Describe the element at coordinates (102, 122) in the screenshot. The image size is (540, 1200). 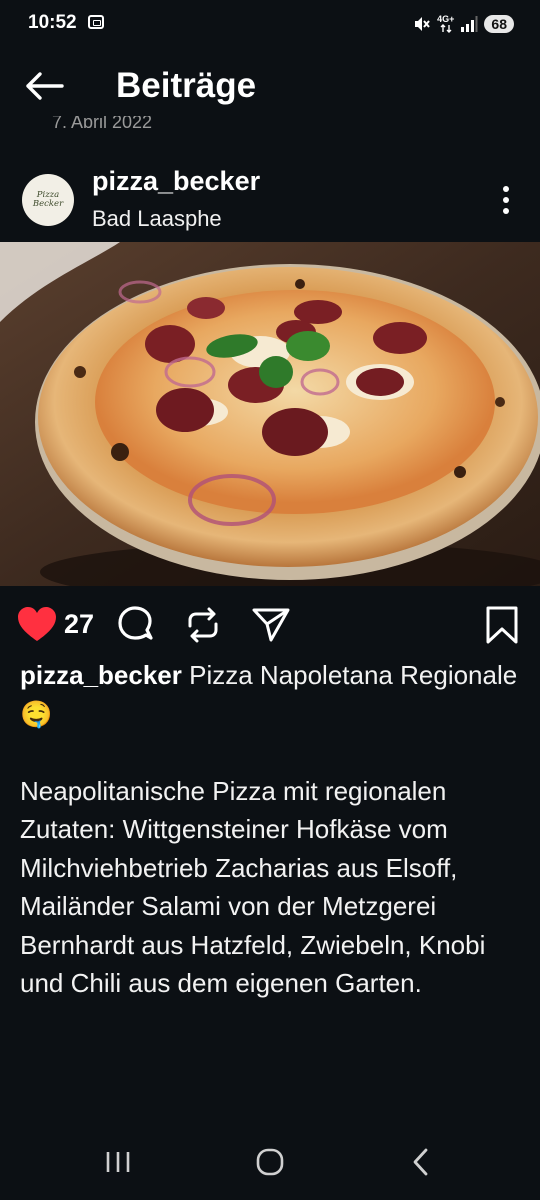
I see `previous-post-date: 7. April 2022` at that location.